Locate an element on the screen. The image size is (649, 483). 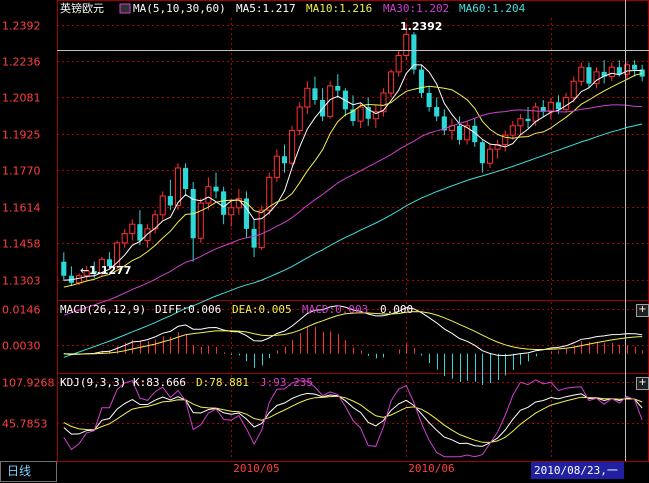
kdj-expand-icon: + is located at coordinates (642, 383).